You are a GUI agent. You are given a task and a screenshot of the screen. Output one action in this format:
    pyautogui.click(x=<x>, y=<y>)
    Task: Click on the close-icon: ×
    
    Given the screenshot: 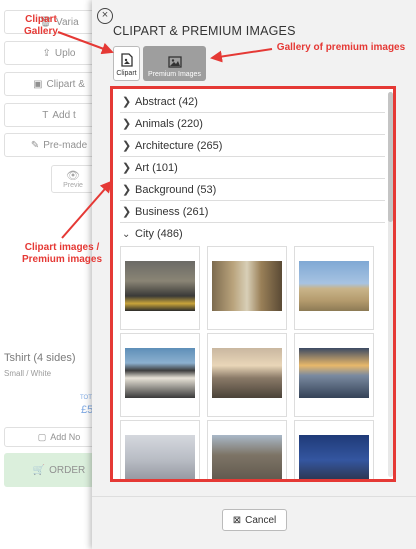 What is the action you would take?
    pyautogui.click(x=105, y=16)
    